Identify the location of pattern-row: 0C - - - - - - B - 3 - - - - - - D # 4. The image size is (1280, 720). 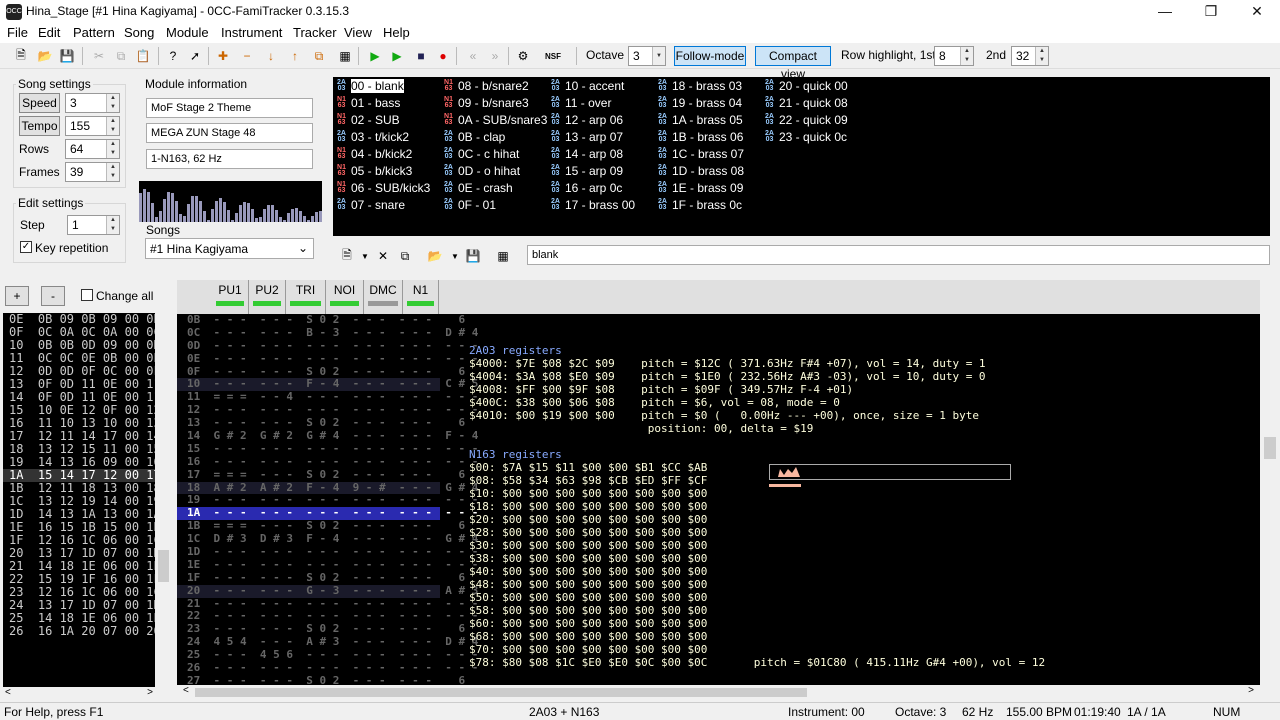
(327, 333).